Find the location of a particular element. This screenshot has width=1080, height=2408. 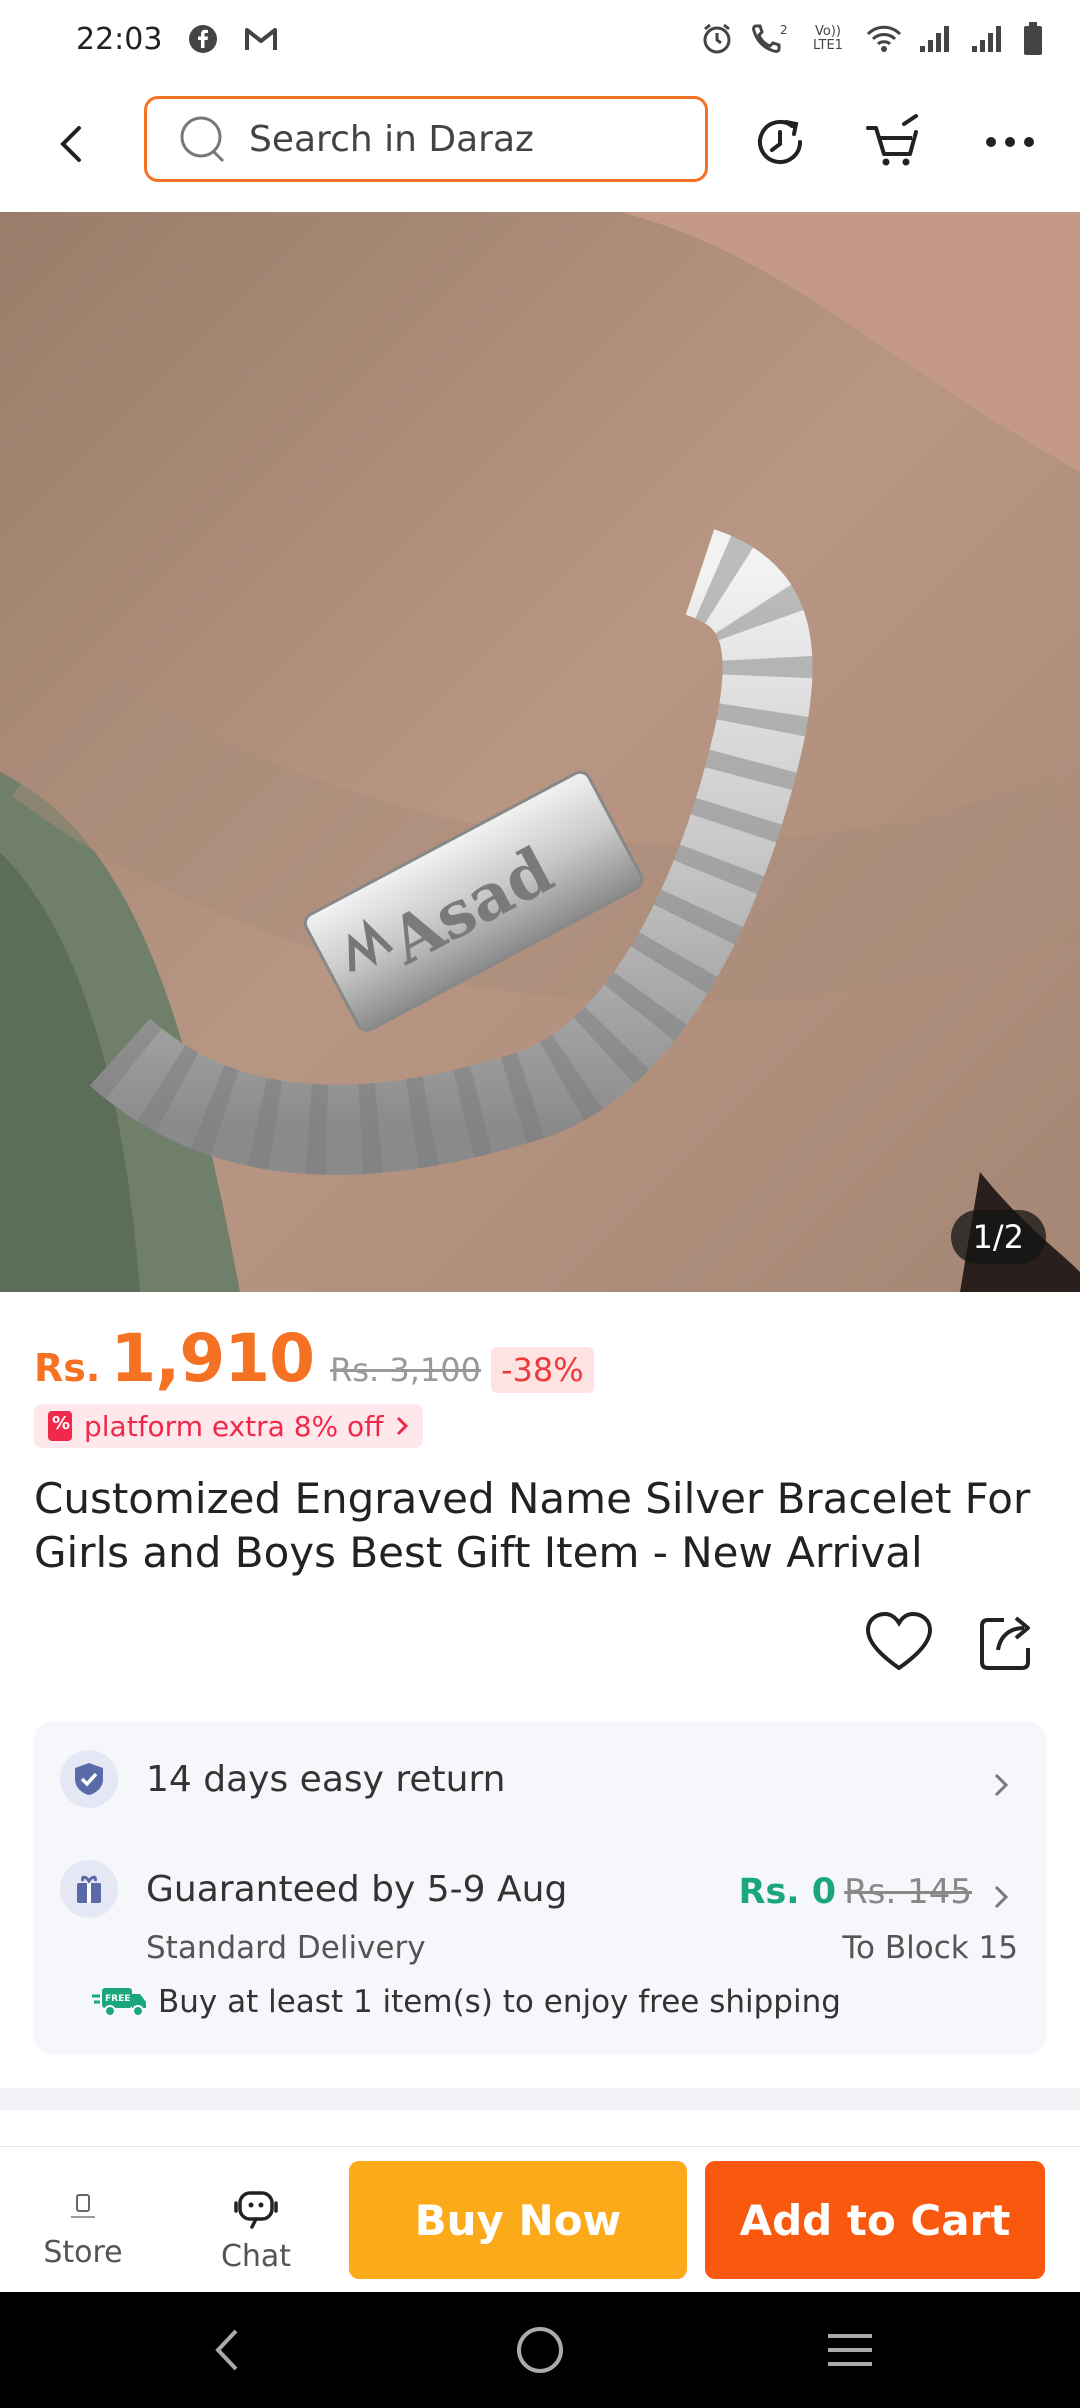

home-circle-icon is located at coordinates (540, 2350).